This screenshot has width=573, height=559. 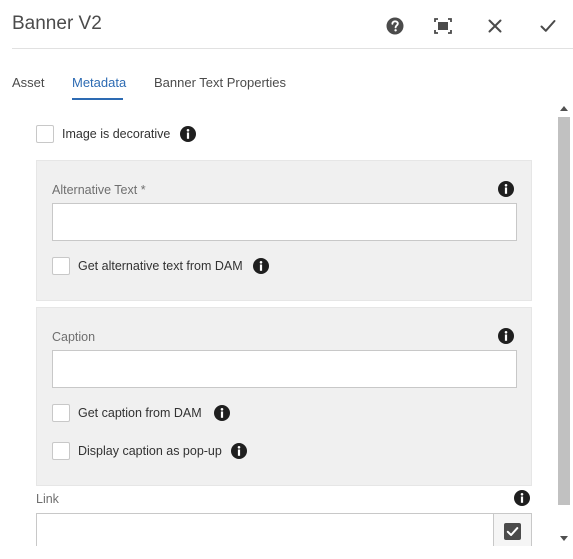 I want to click on caption-popup-checkbox, so click(x=61, y=451).